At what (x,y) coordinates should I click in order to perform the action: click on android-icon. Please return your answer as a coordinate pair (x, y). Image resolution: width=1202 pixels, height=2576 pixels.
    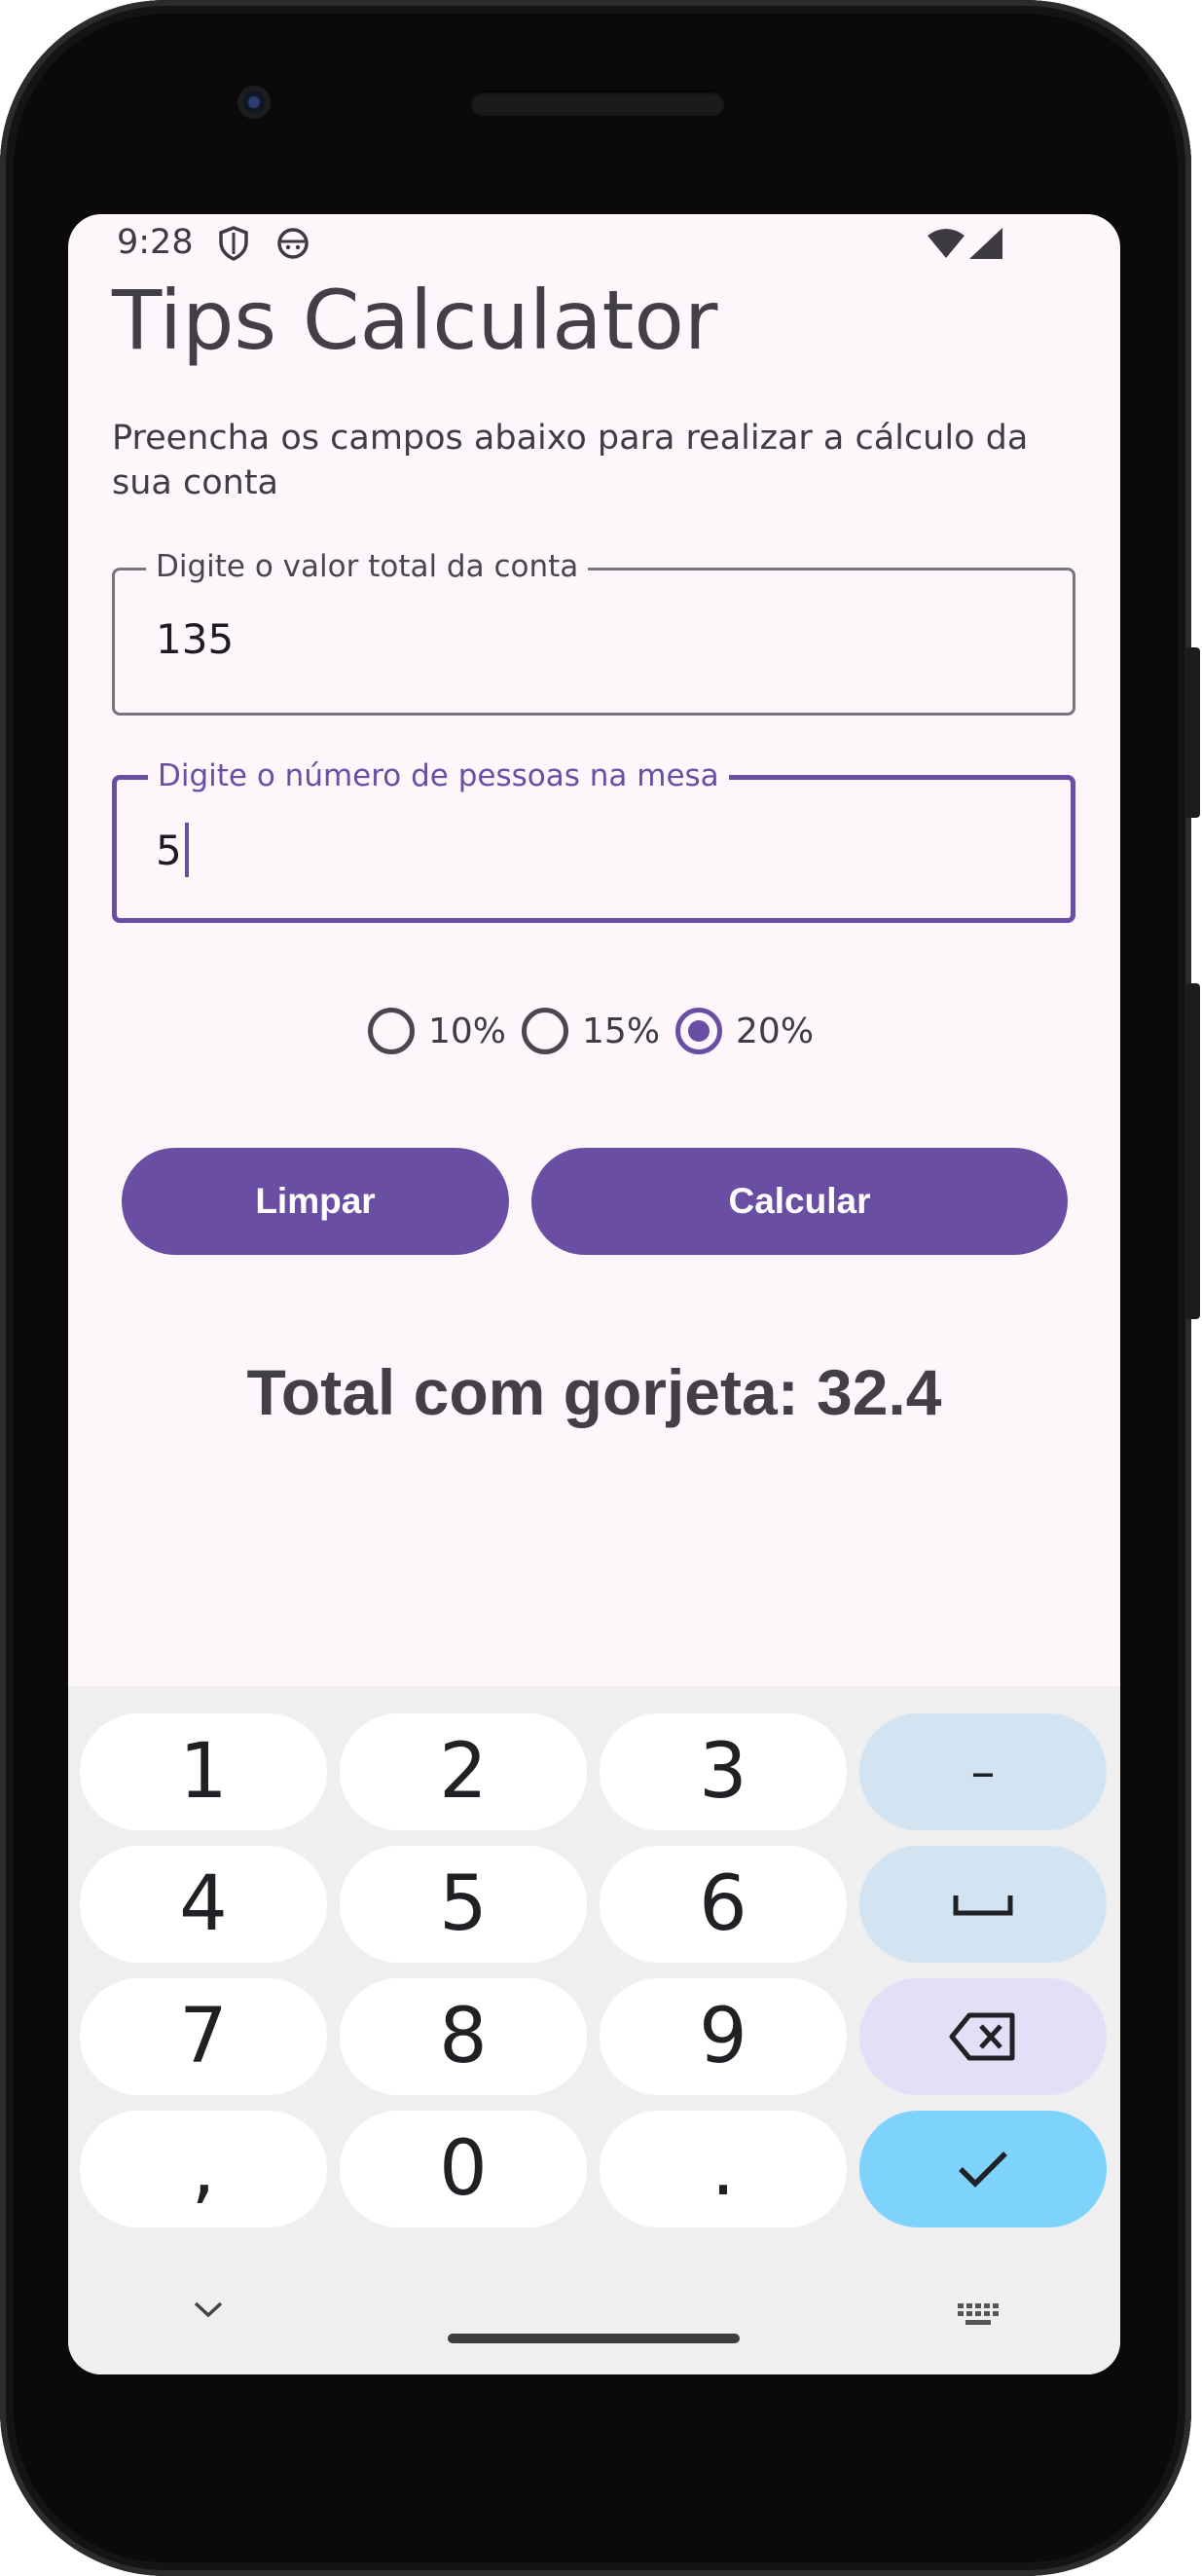
    Looking at the image, I should click on (293, 244).